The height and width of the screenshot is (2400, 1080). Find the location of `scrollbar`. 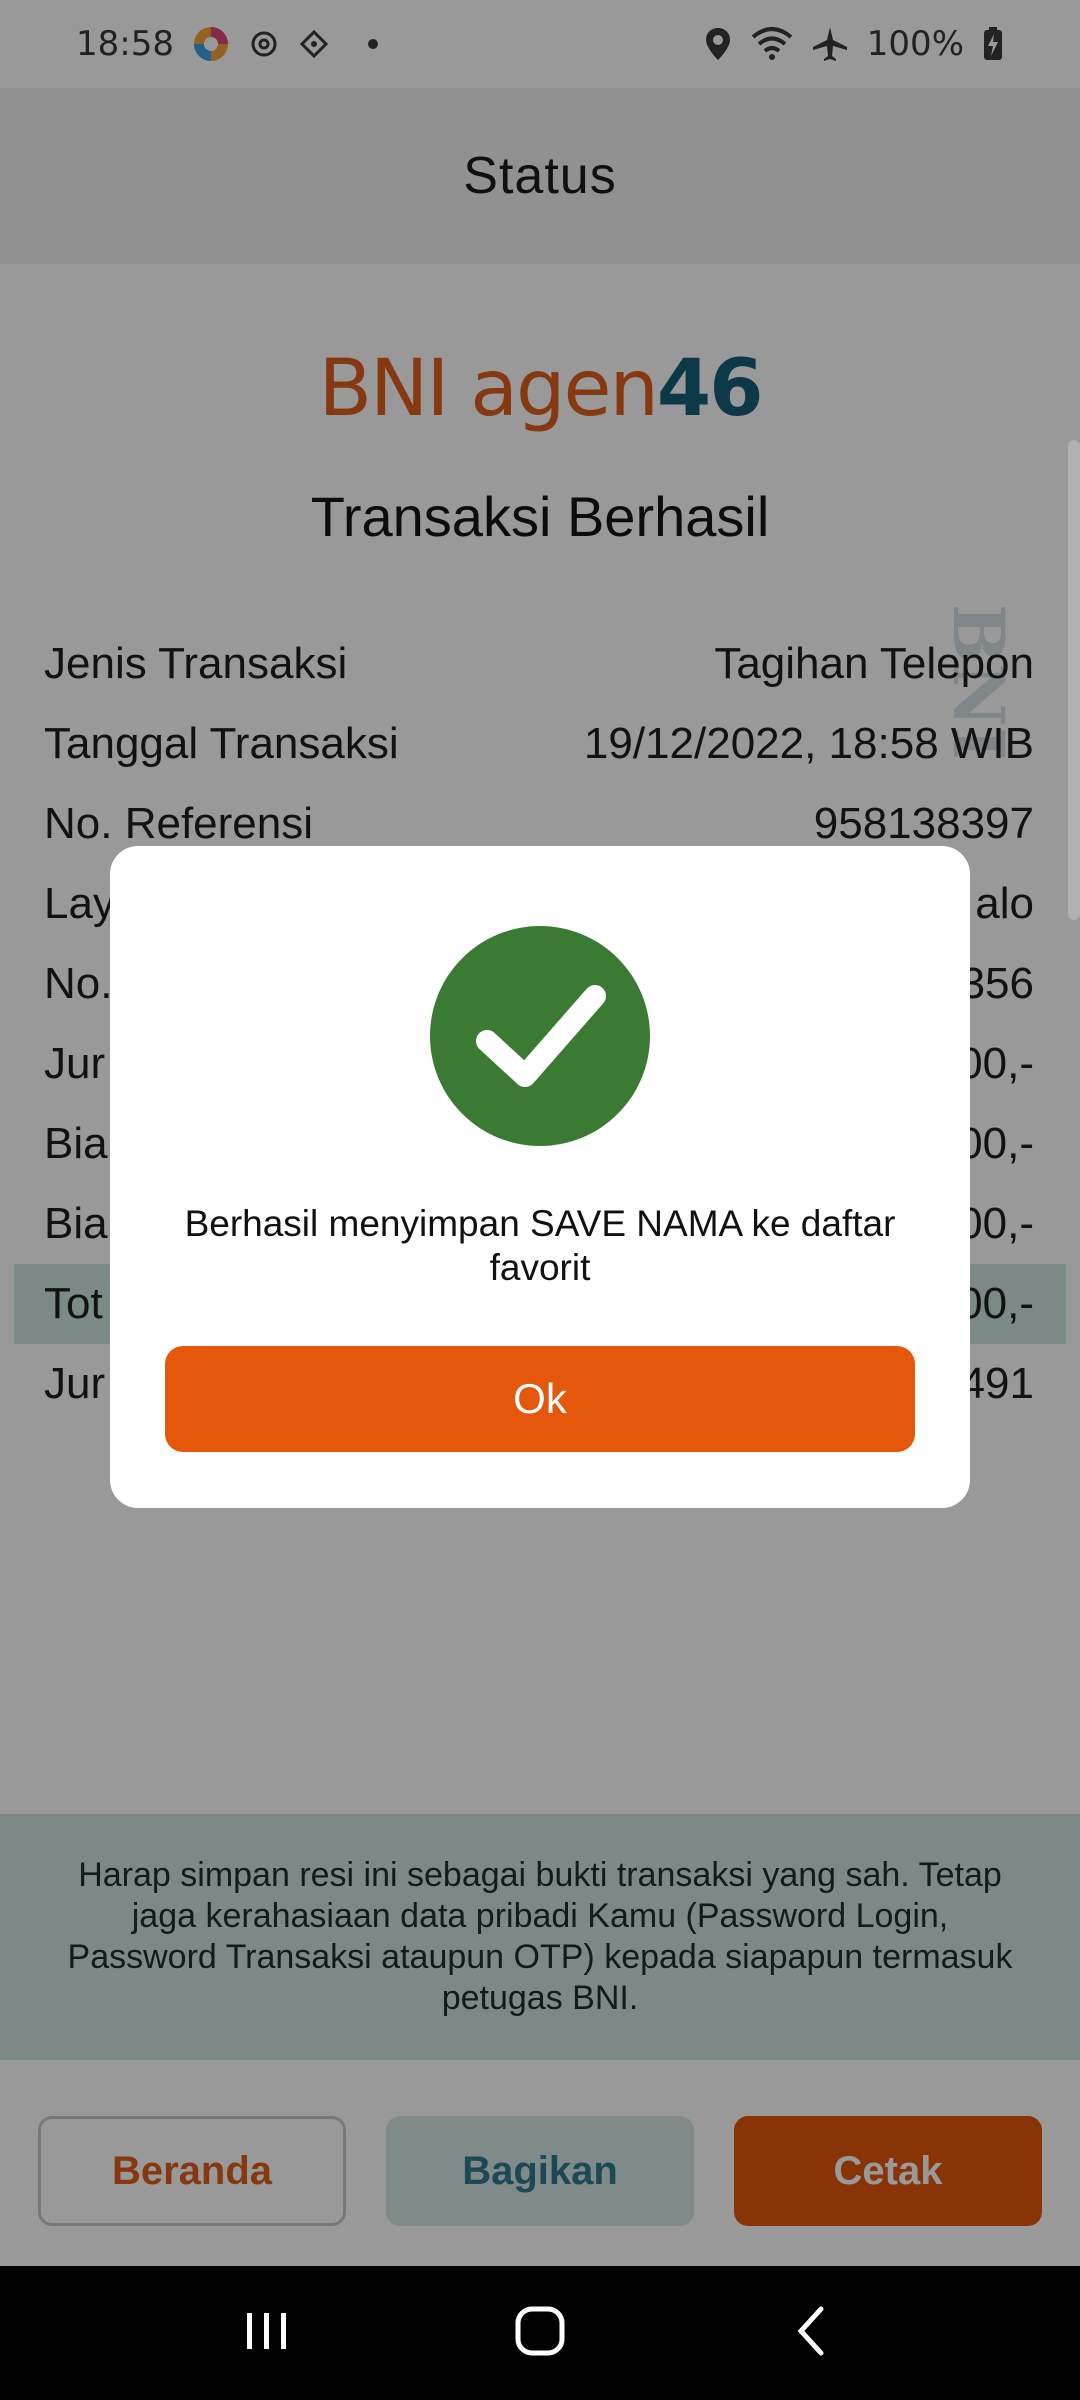

scrollbar is located at coordinates (1074, 680).